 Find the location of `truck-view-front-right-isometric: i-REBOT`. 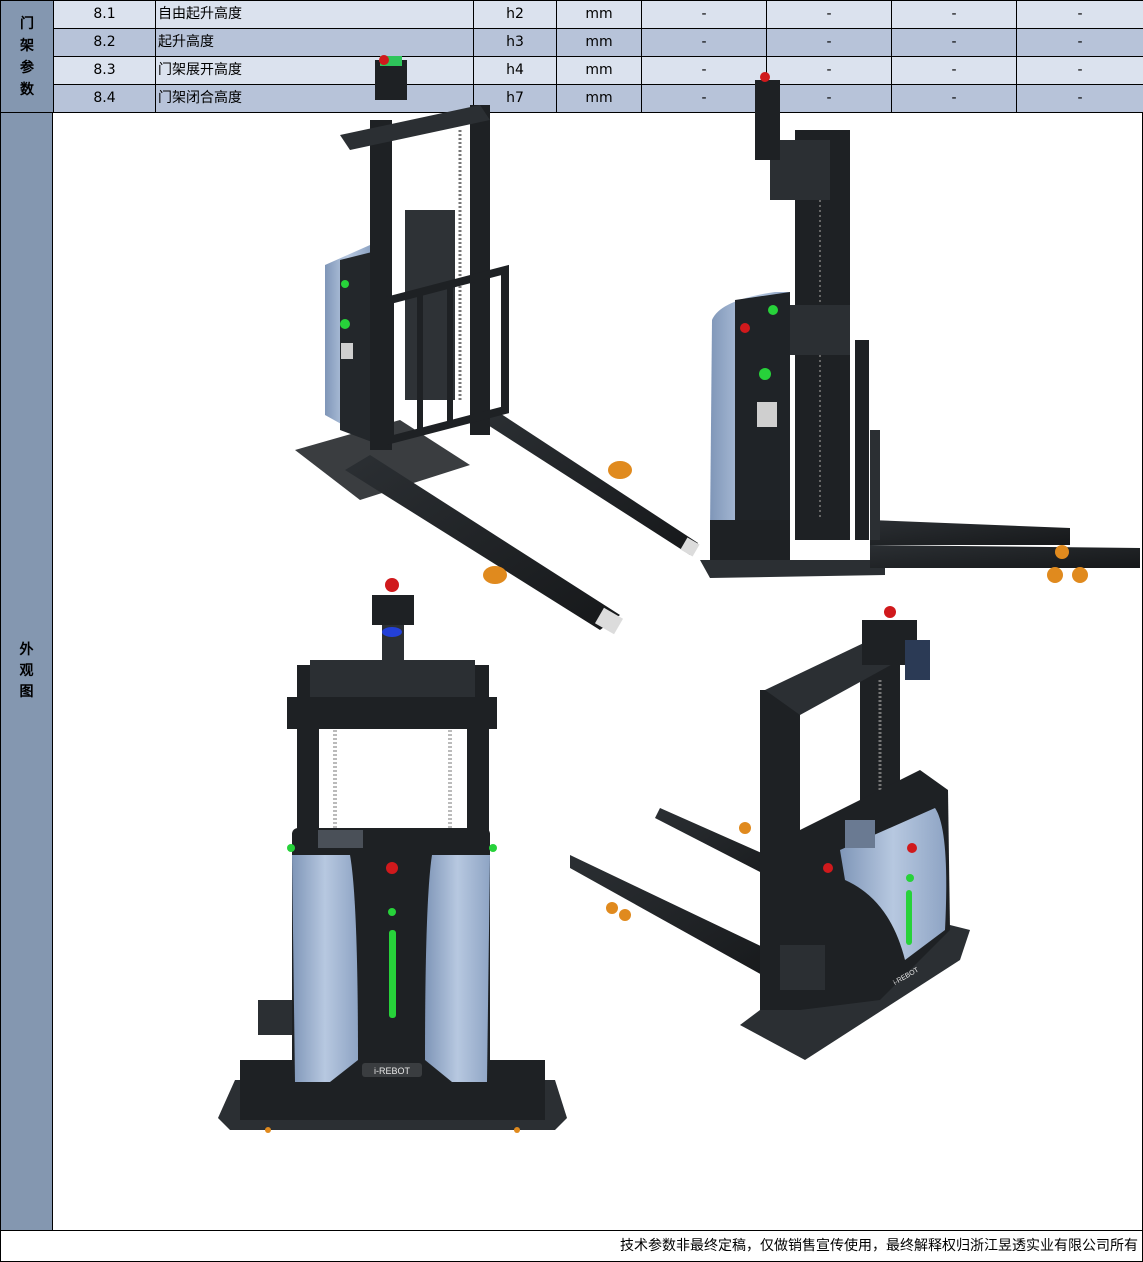

truck-view-front-right-isometric: i-REBOT is located at coordinates (770, 833).